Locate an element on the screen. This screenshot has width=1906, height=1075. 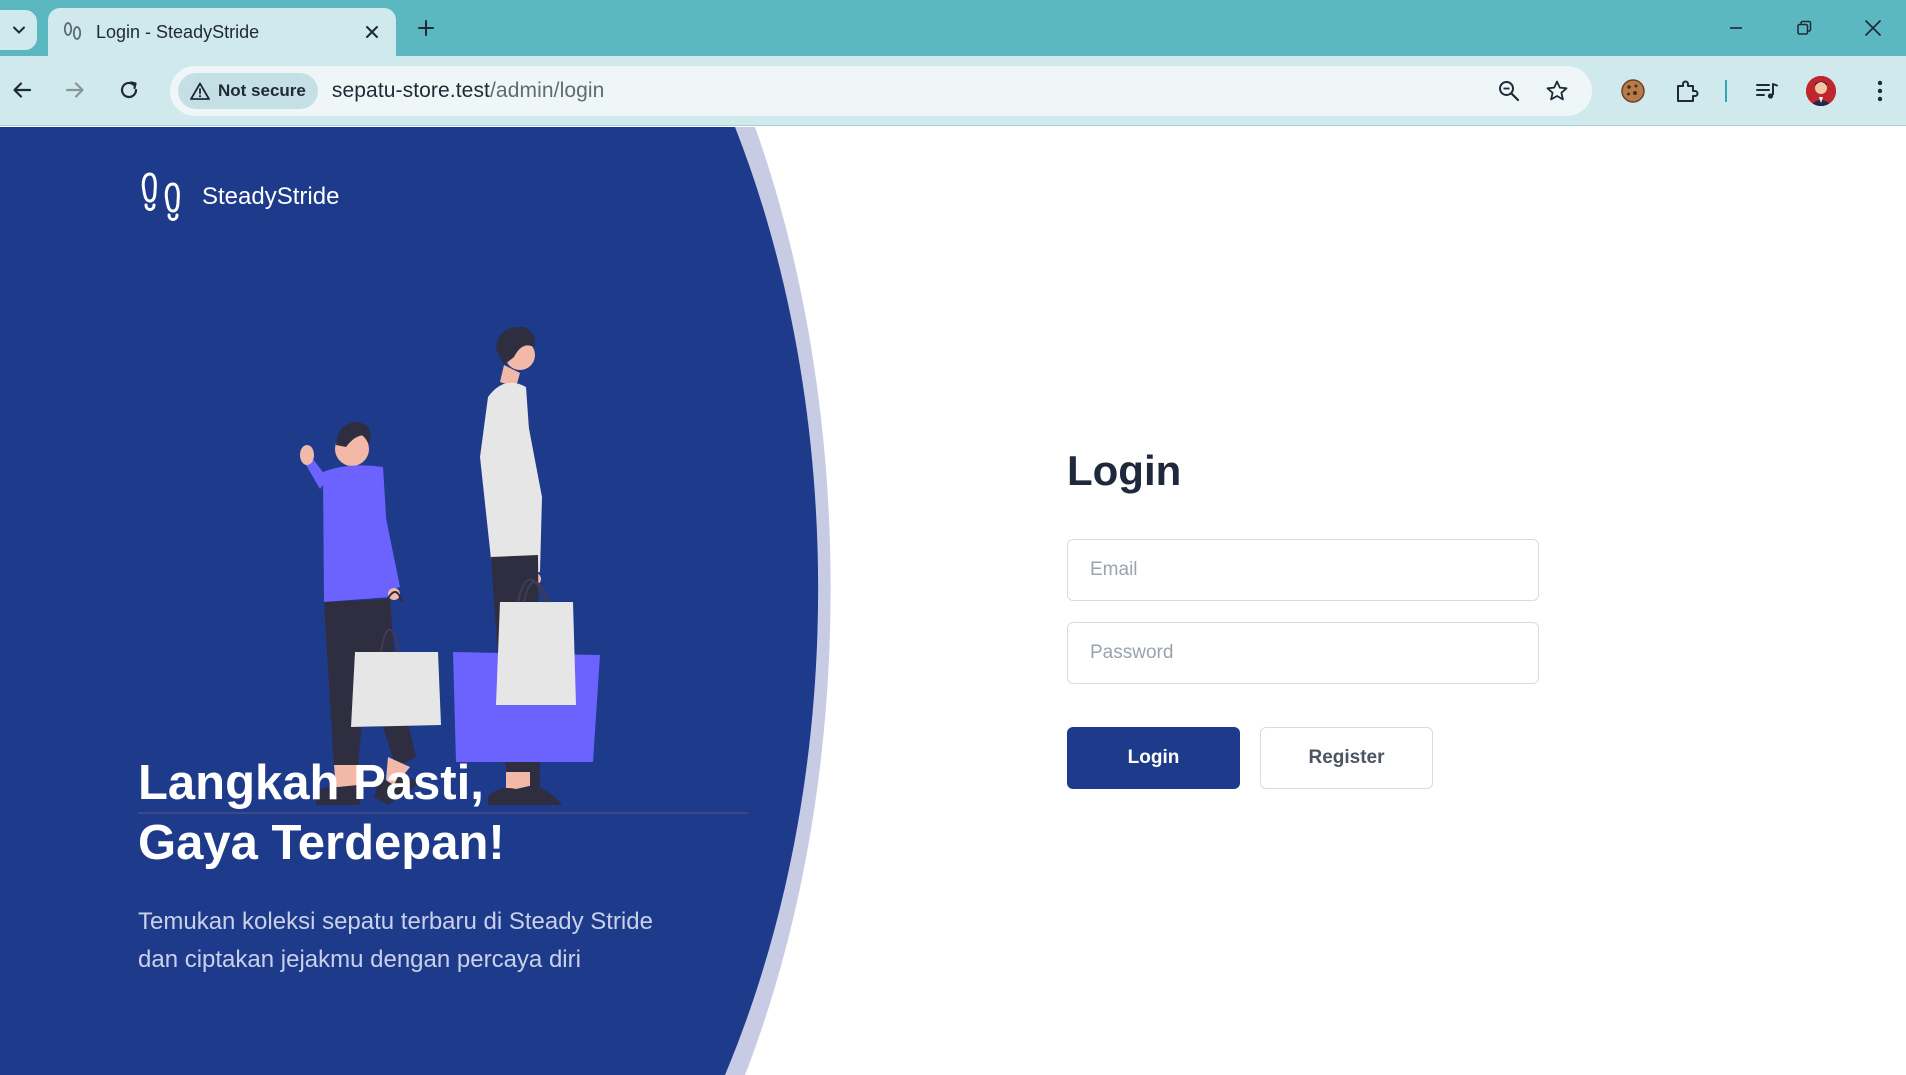
url-host: sepatu-store.test is located at coordinates (410, 90).